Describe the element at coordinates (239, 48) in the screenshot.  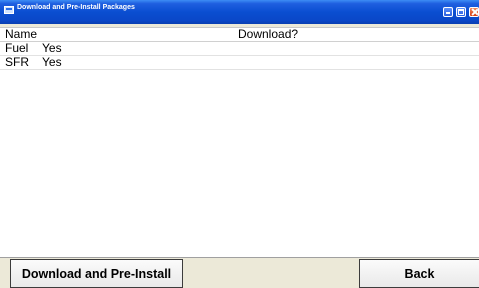
I see `list-row: Fuel Yes` at that location.